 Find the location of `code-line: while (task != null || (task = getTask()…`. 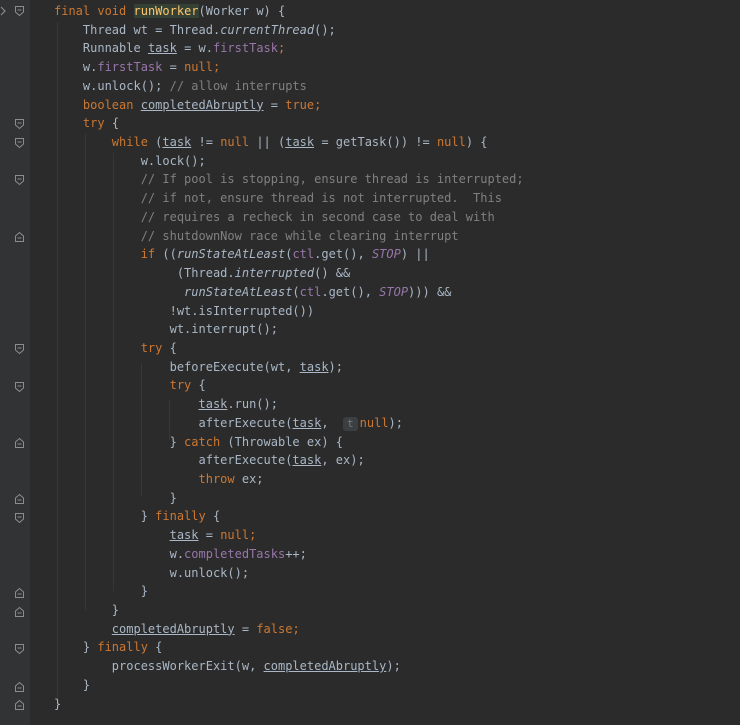

code-line: while (task != null || (task = getTask()… is located at coordinates (299, 142).